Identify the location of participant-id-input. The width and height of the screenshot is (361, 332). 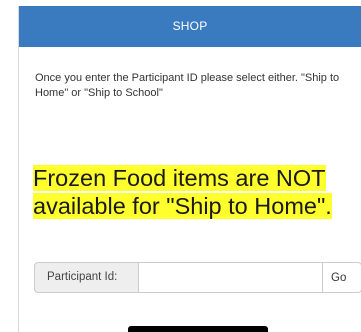
(230, 277).